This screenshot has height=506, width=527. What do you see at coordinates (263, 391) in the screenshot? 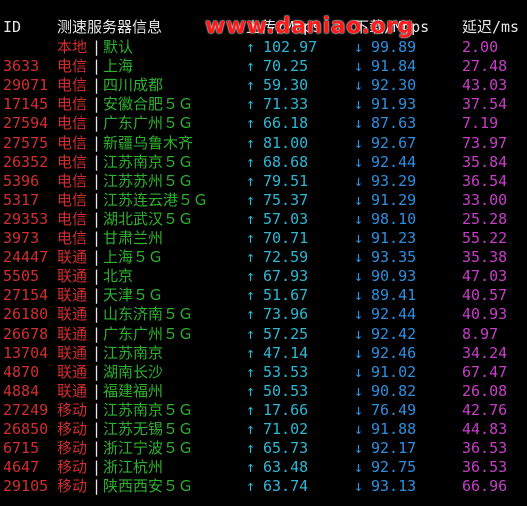
I see `table-row: 4884 联通 | 福建福州 ↑ 50.53 ↓ 90.82 26.08` at bounding box center [263, 391].